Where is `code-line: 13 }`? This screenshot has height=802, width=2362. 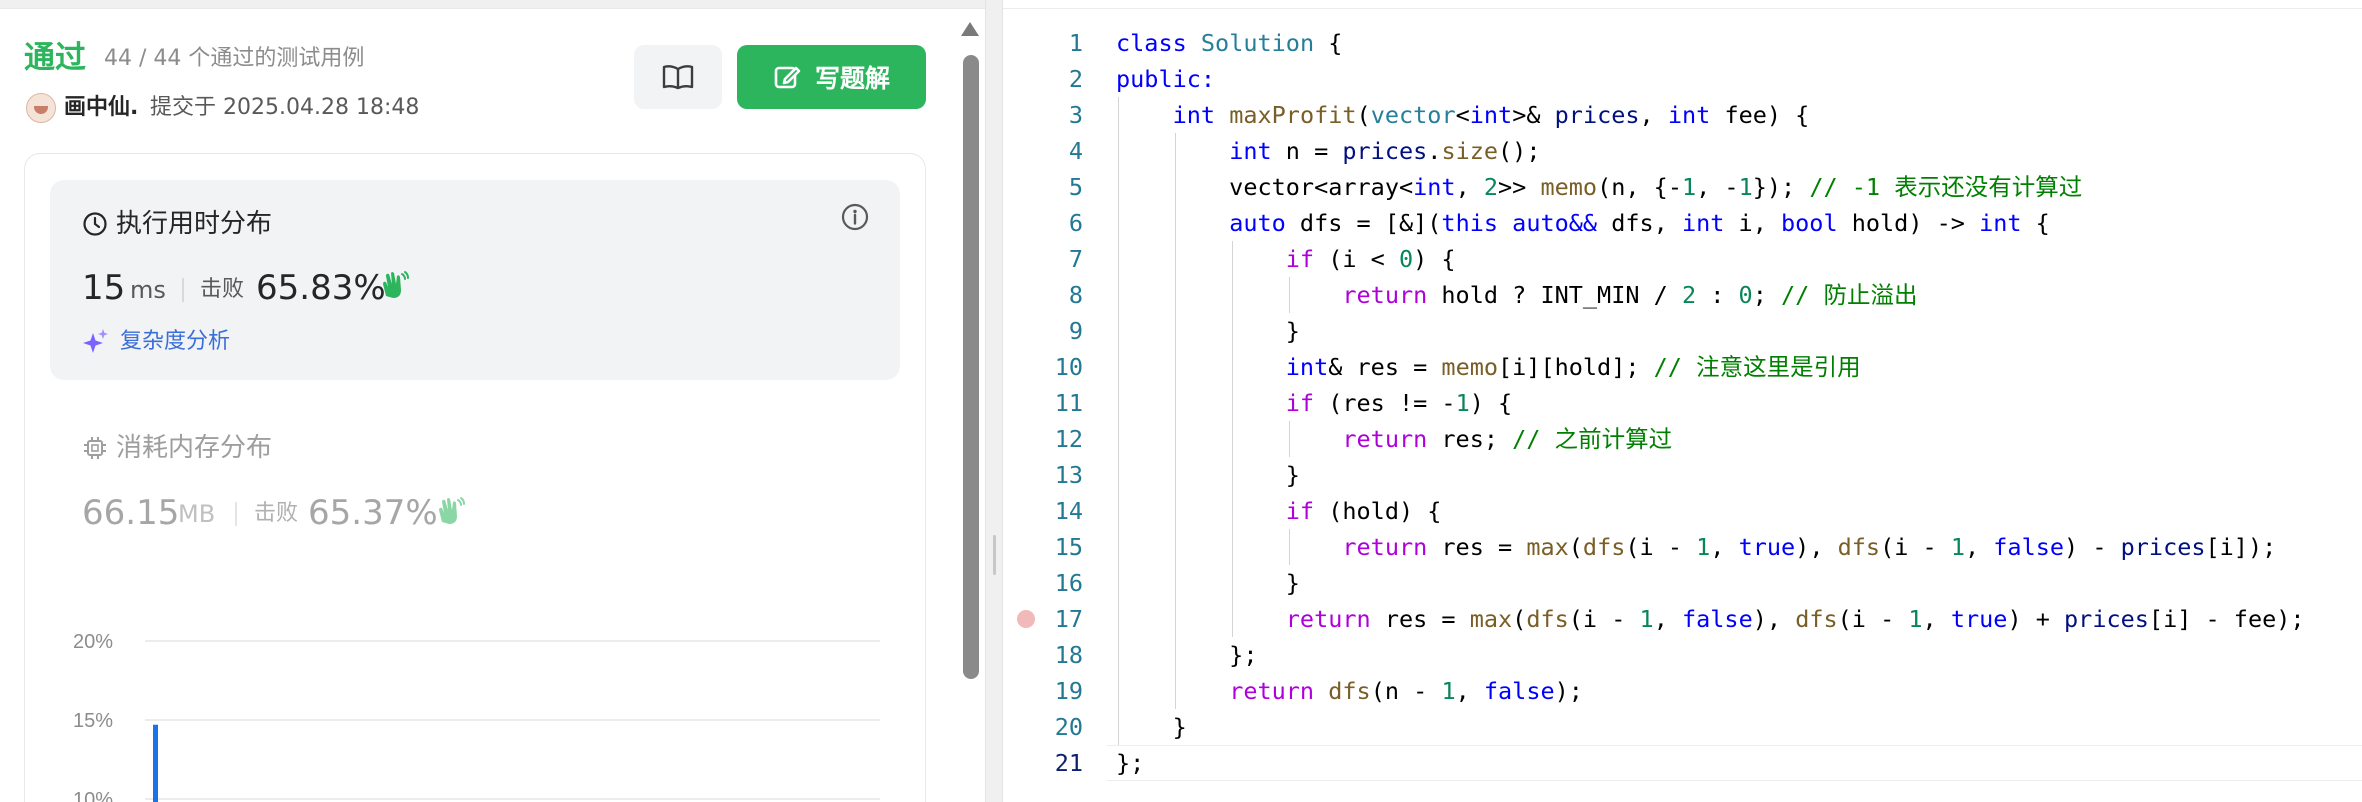 code-line: 13 } is located at coordinates (1682, 475).